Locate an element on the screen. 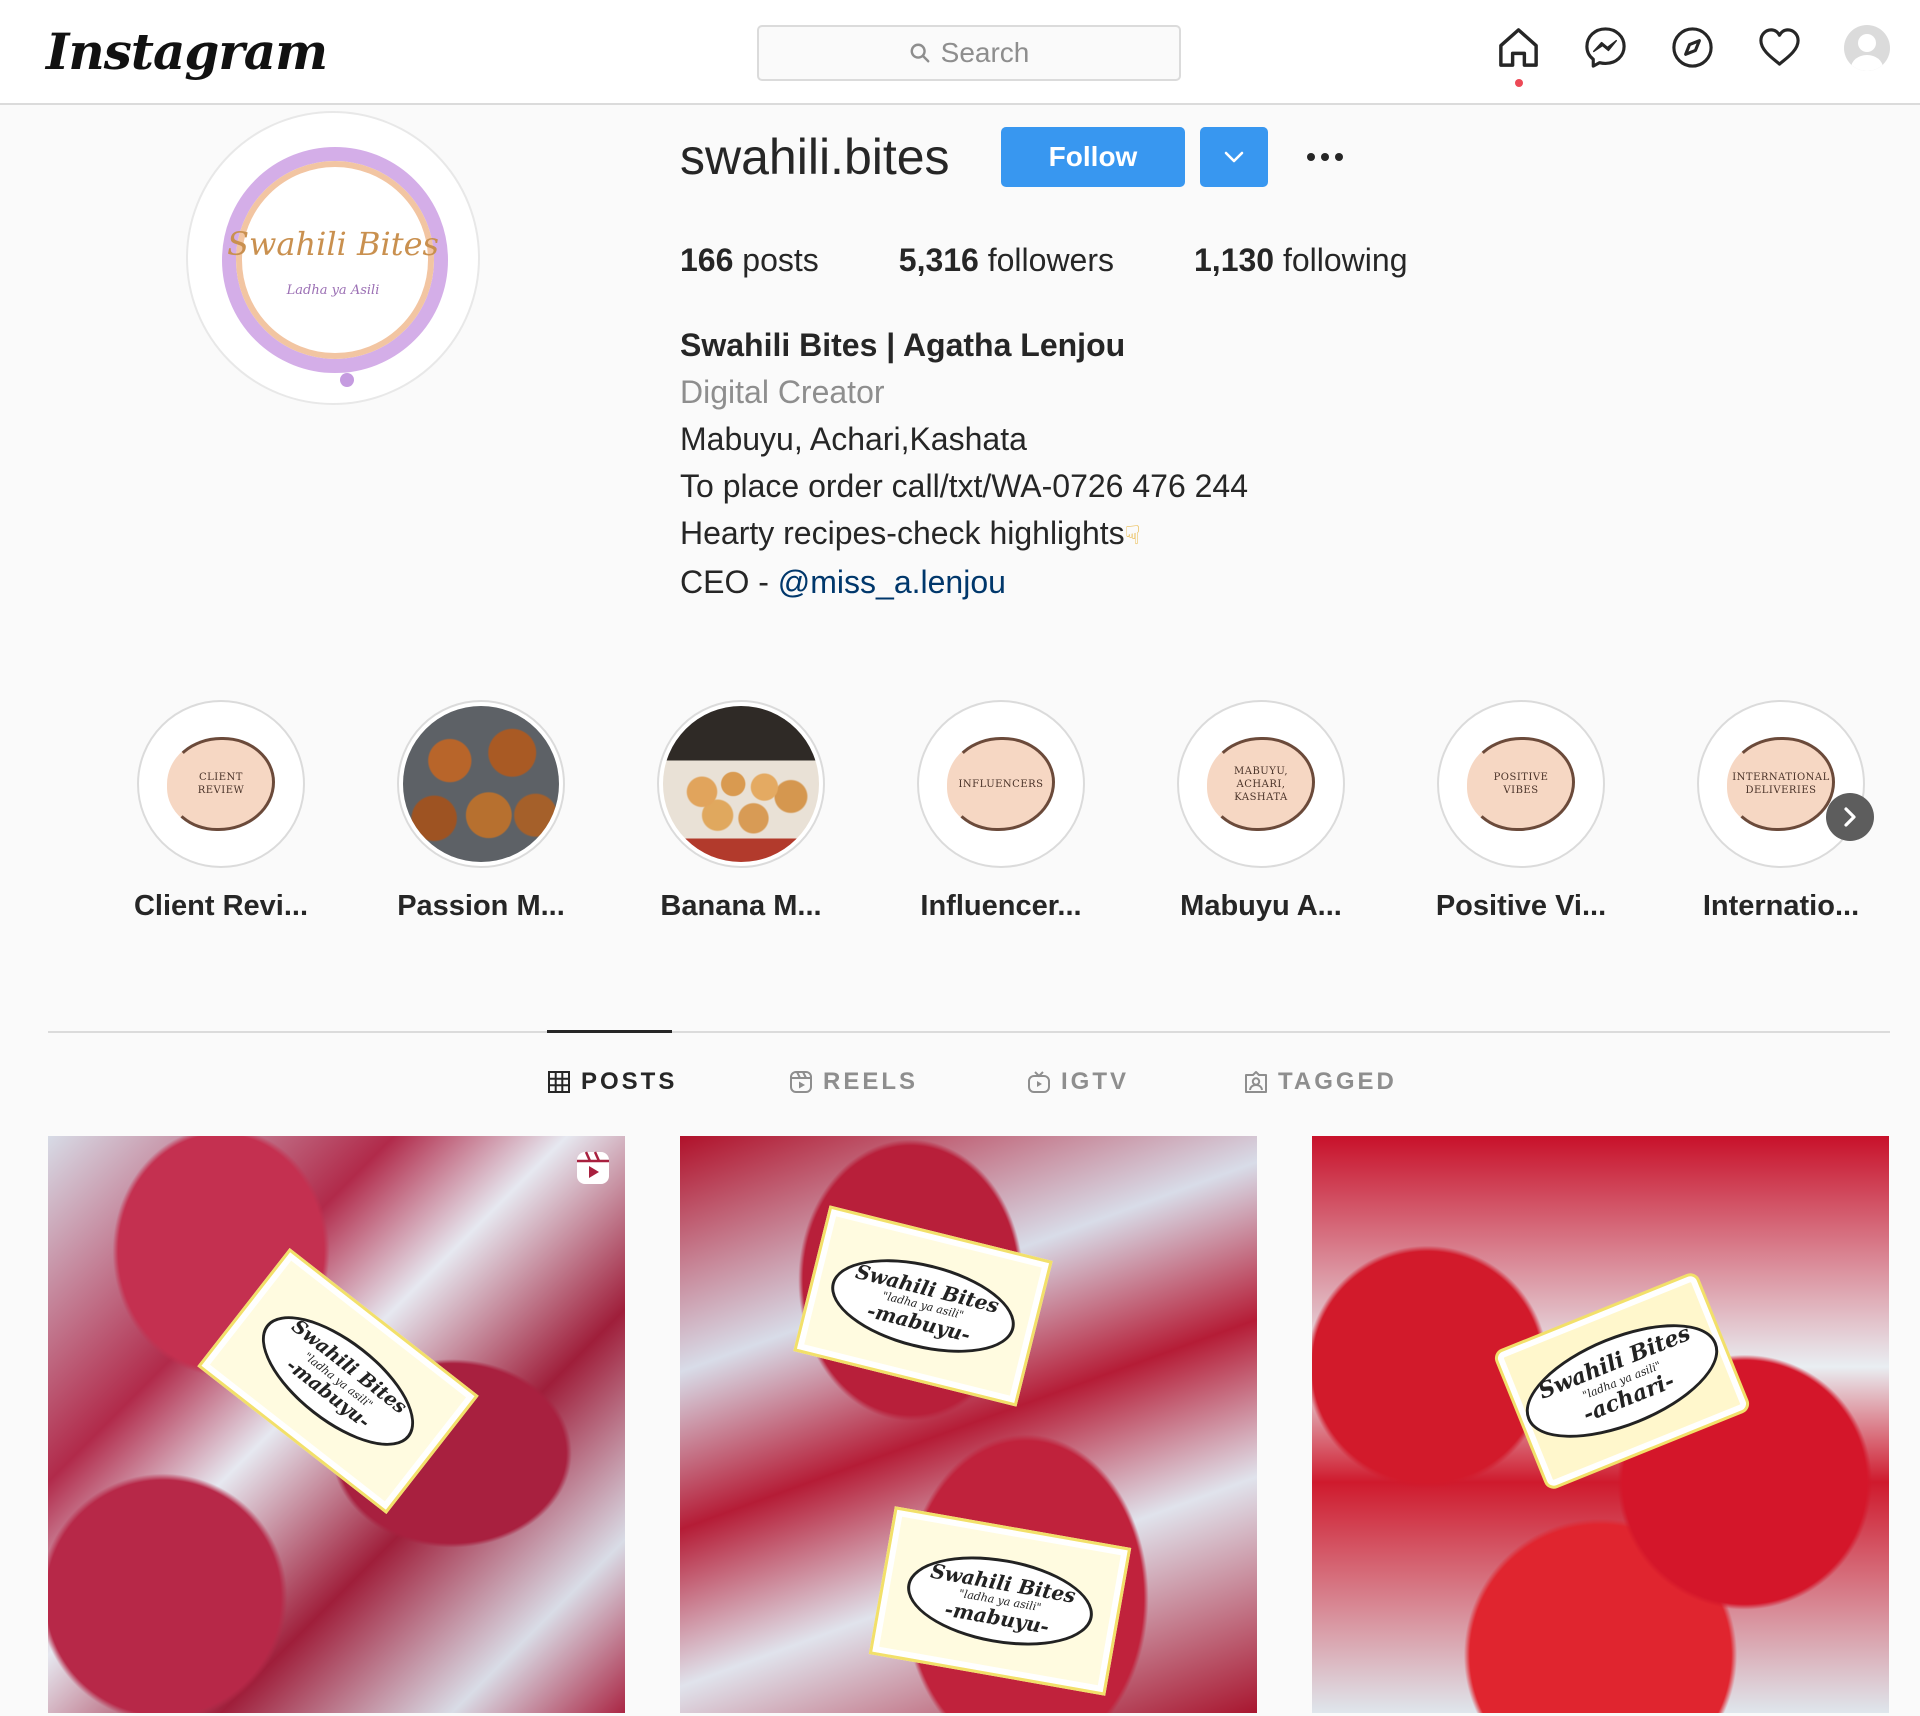 This screenshot has height=1716, width=1920. tab-label: POSTS is located at coordinates (629, 1081).